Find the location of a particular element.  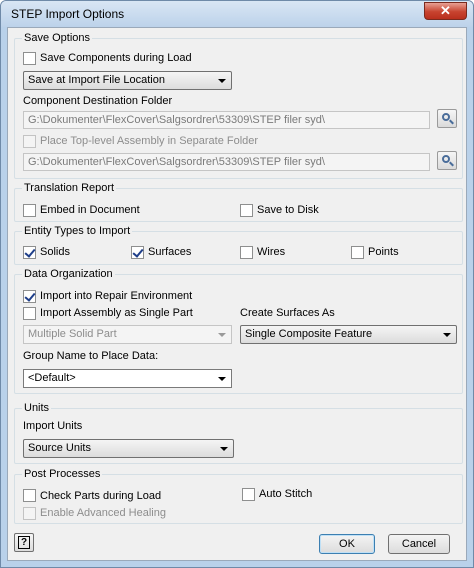

group-name-value: <Default> is located at coordinates (52, 378).